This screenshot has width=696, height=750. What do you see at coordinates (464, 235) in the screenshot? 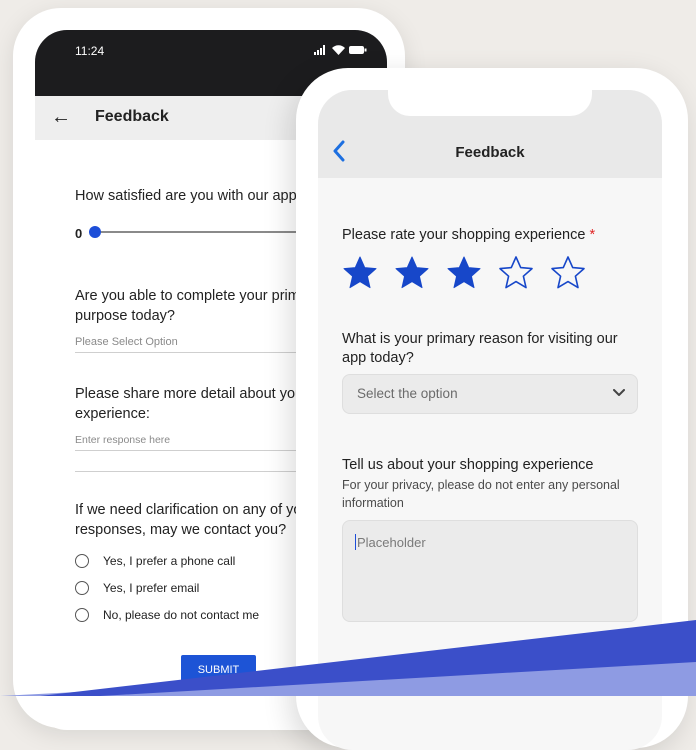
I see `rating-label-text: Please rate your shopping experience` at bounding box center [464, 235].